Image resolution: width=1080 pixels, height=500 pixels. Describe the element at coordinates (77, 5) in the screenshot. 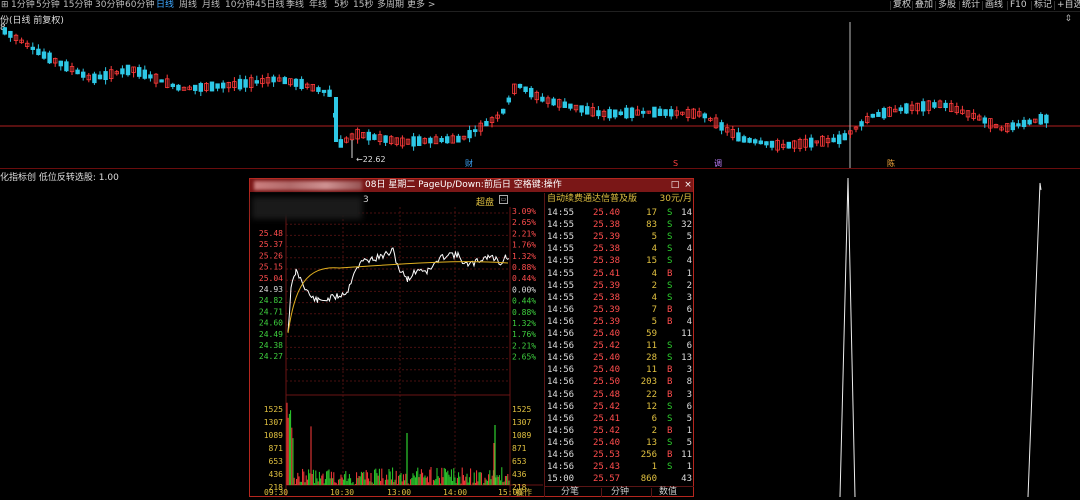

I see `period-tab-2: 15分钟` at that location.